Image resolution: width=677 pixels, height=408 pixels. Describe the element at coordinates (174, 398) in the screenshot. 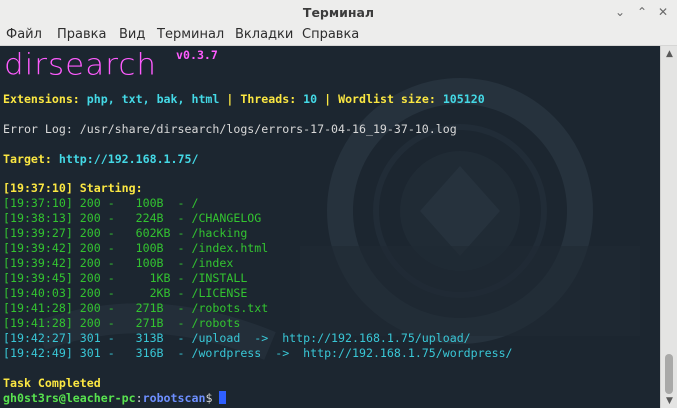

I see `prompt-dir: robotscan` at that location.